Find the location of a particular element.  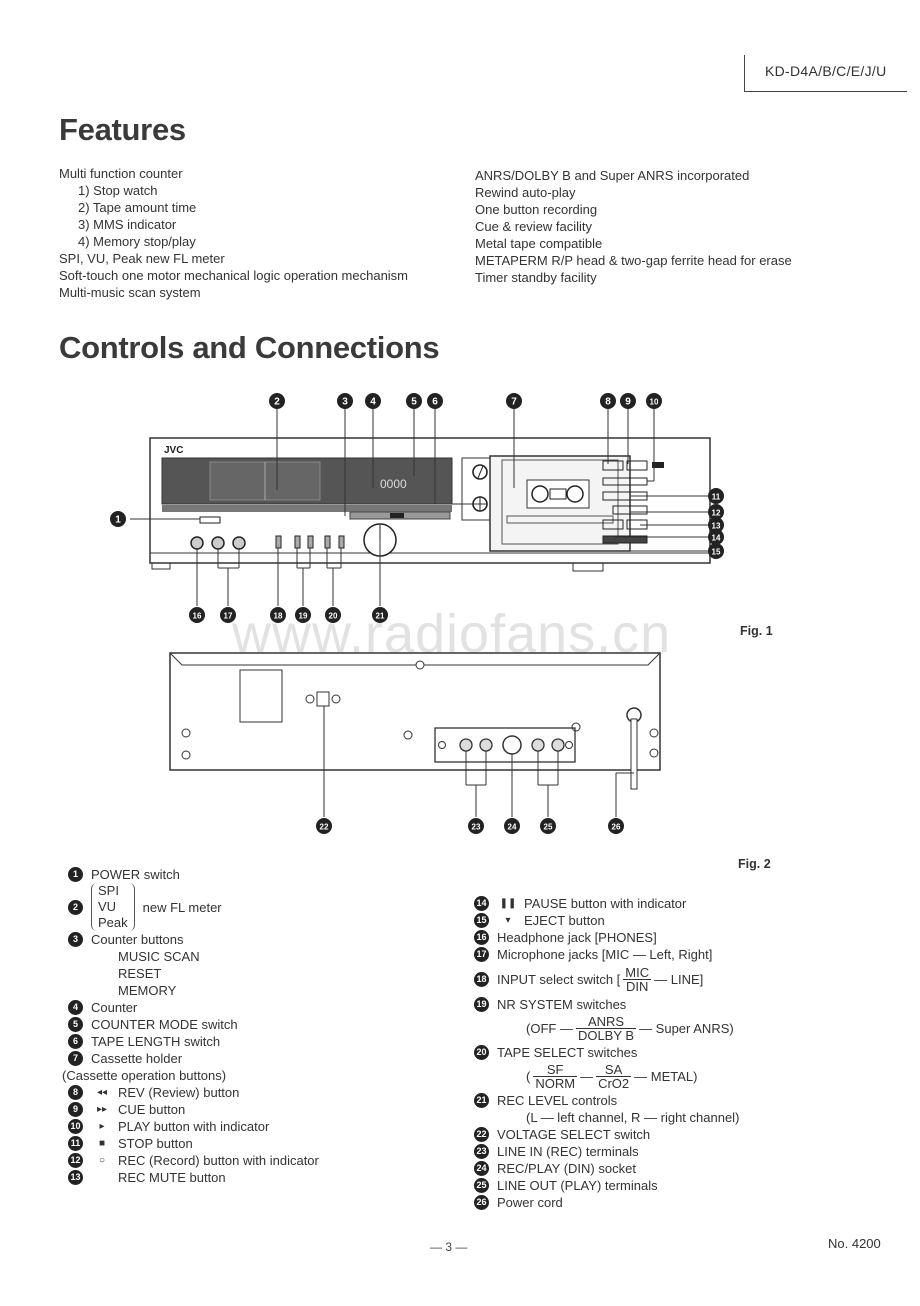

feature-item: Rewind auto-play is located at coordinates (525, 192).